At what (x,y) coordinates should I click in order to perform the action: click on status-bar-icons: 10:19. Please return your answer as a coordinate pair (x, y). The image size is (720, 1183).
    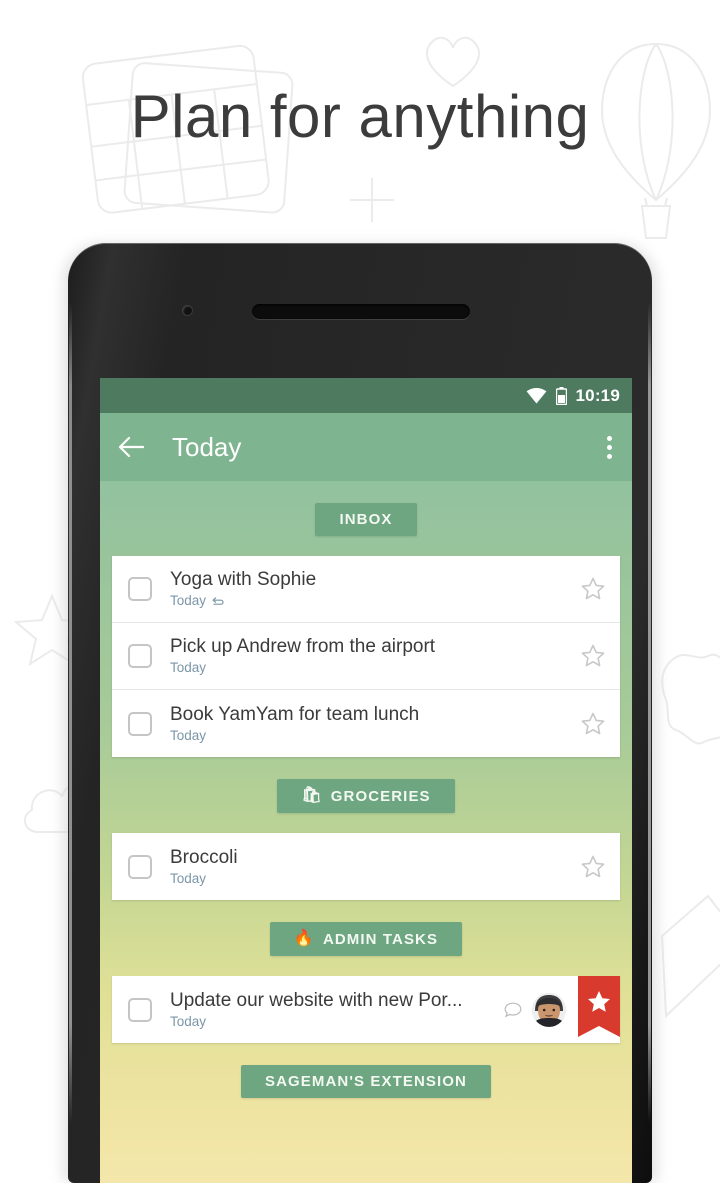
    Looking at the image, I should click on (573, 395).